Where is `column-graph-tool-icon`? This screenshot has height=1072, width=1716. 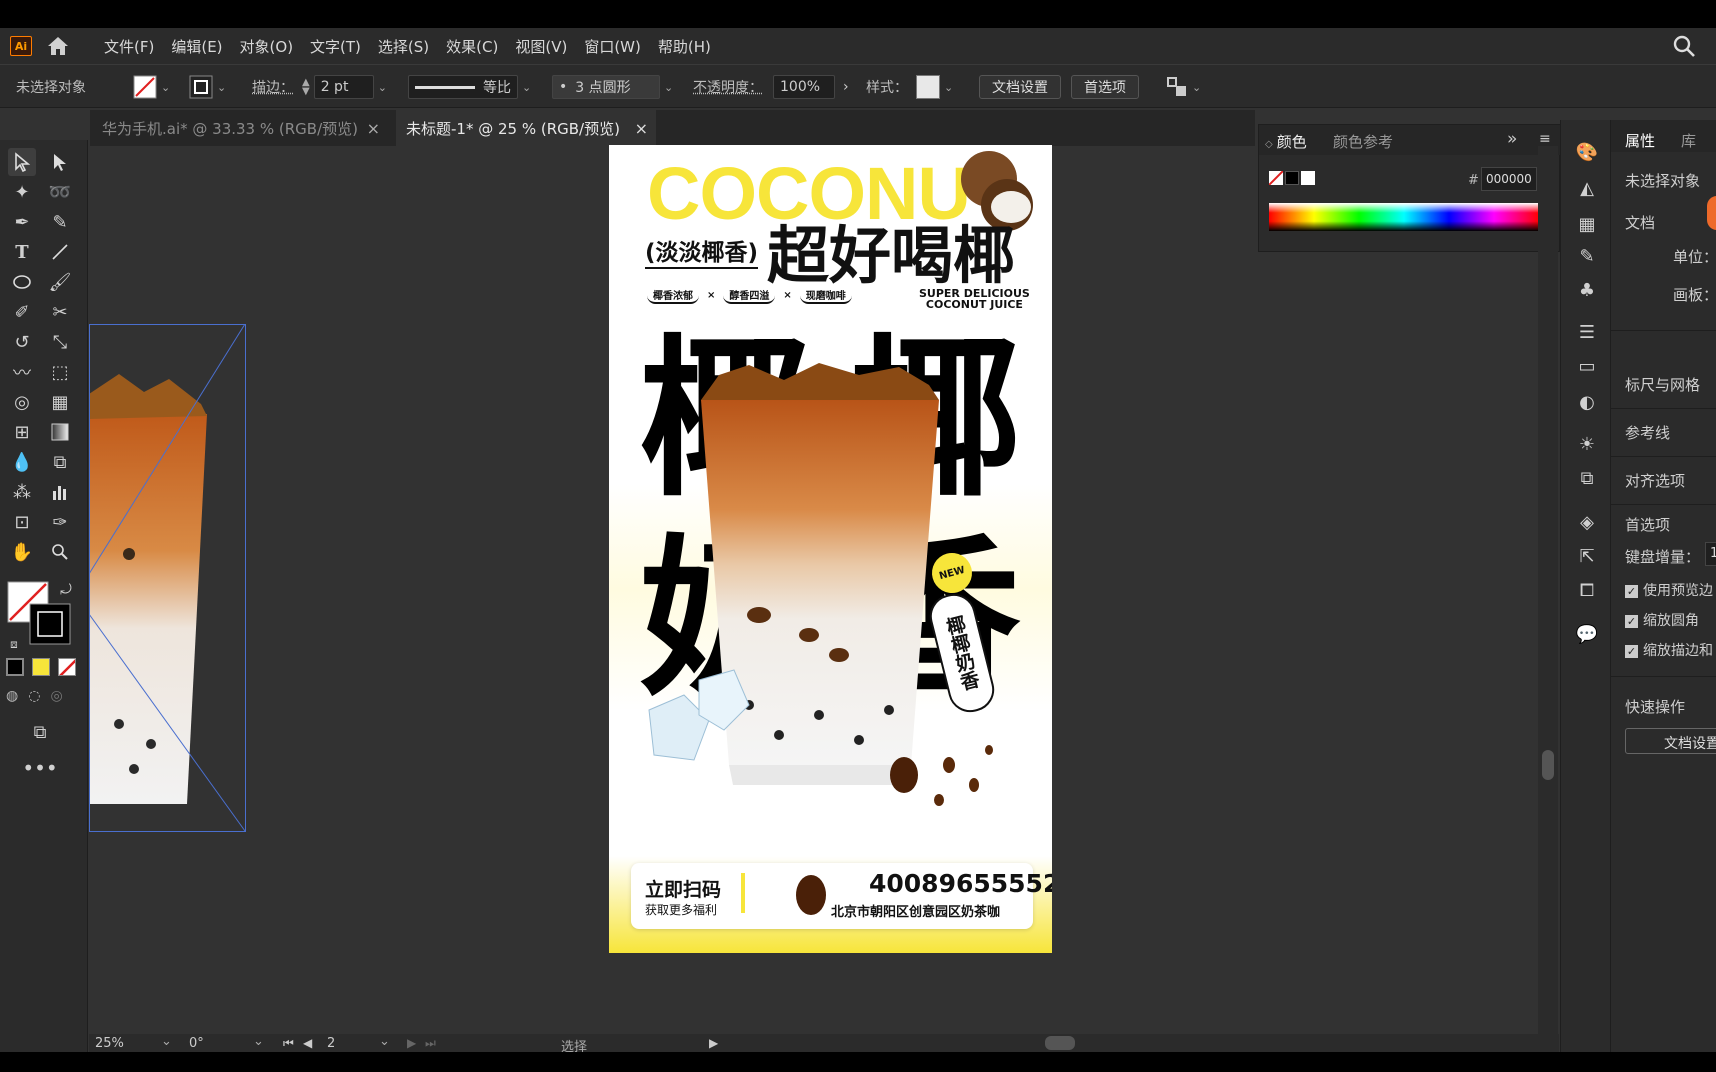
column-graph-tool-icon is located at coordinates (60, 492).